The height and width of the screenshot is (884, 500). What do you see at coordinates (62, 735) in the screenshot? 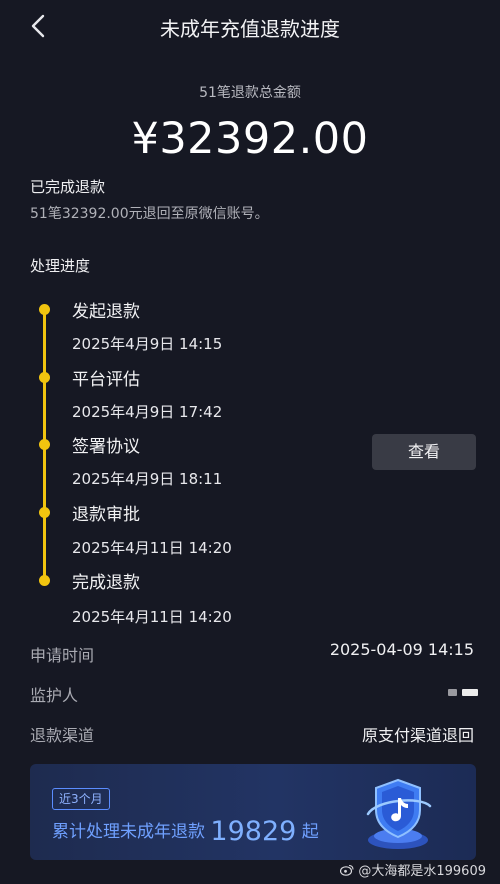
I see `refund-channel-label: 退款渠道` at bounding box center [62, 735].